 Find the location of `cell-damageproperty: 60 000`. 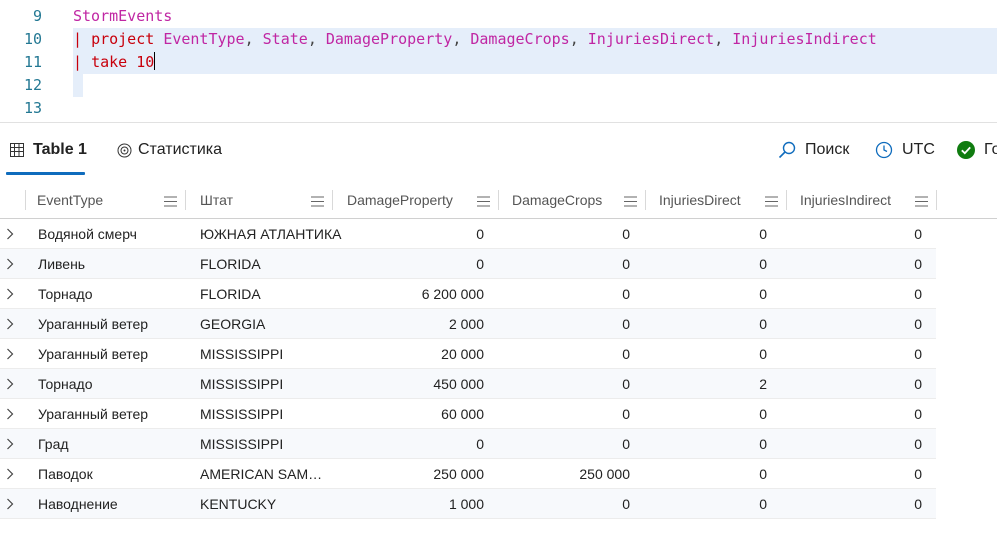

cell-damageproperty: 60 000 is located at coordinates (462, 414).